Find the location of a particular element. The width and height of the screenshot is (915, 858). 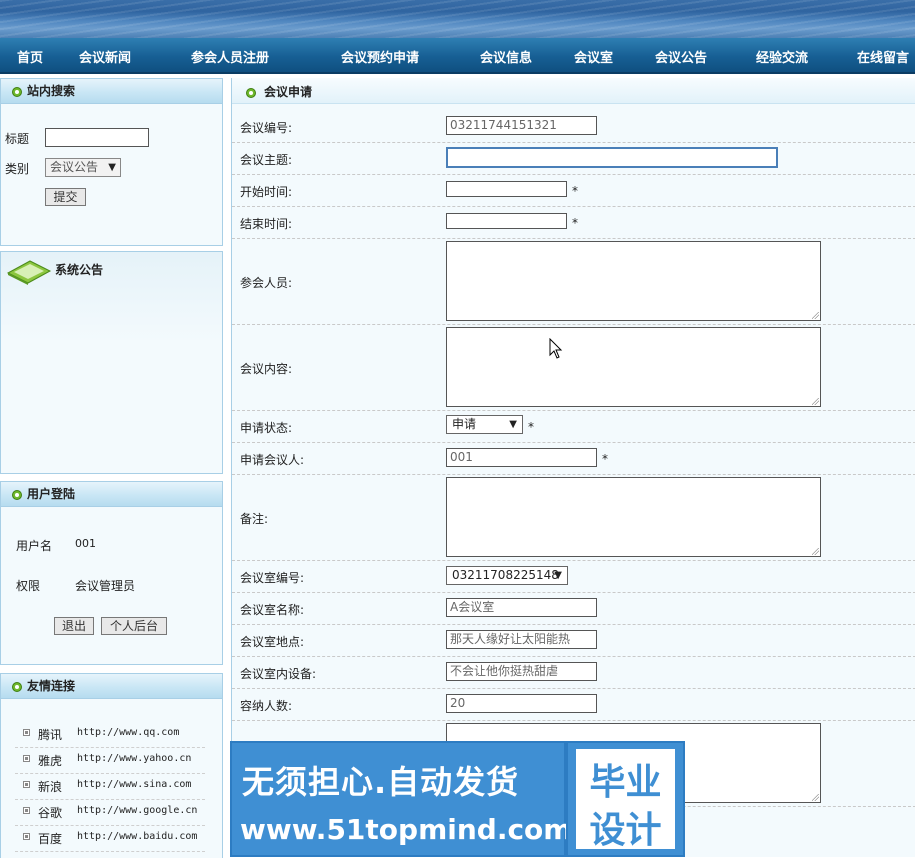

room-equipment-label: 会议室内设备: is located at coordinates (278, 674).